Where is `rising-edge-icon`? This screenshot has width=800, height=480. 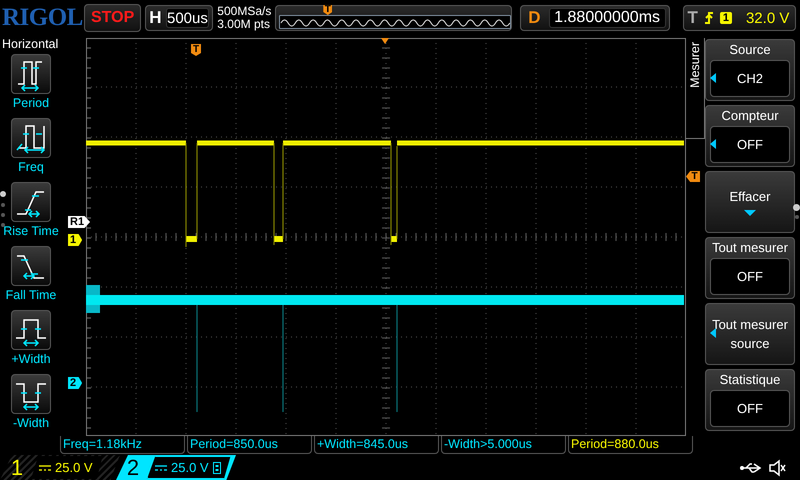 rising-edge-icon is located at coordinates (709, 18).